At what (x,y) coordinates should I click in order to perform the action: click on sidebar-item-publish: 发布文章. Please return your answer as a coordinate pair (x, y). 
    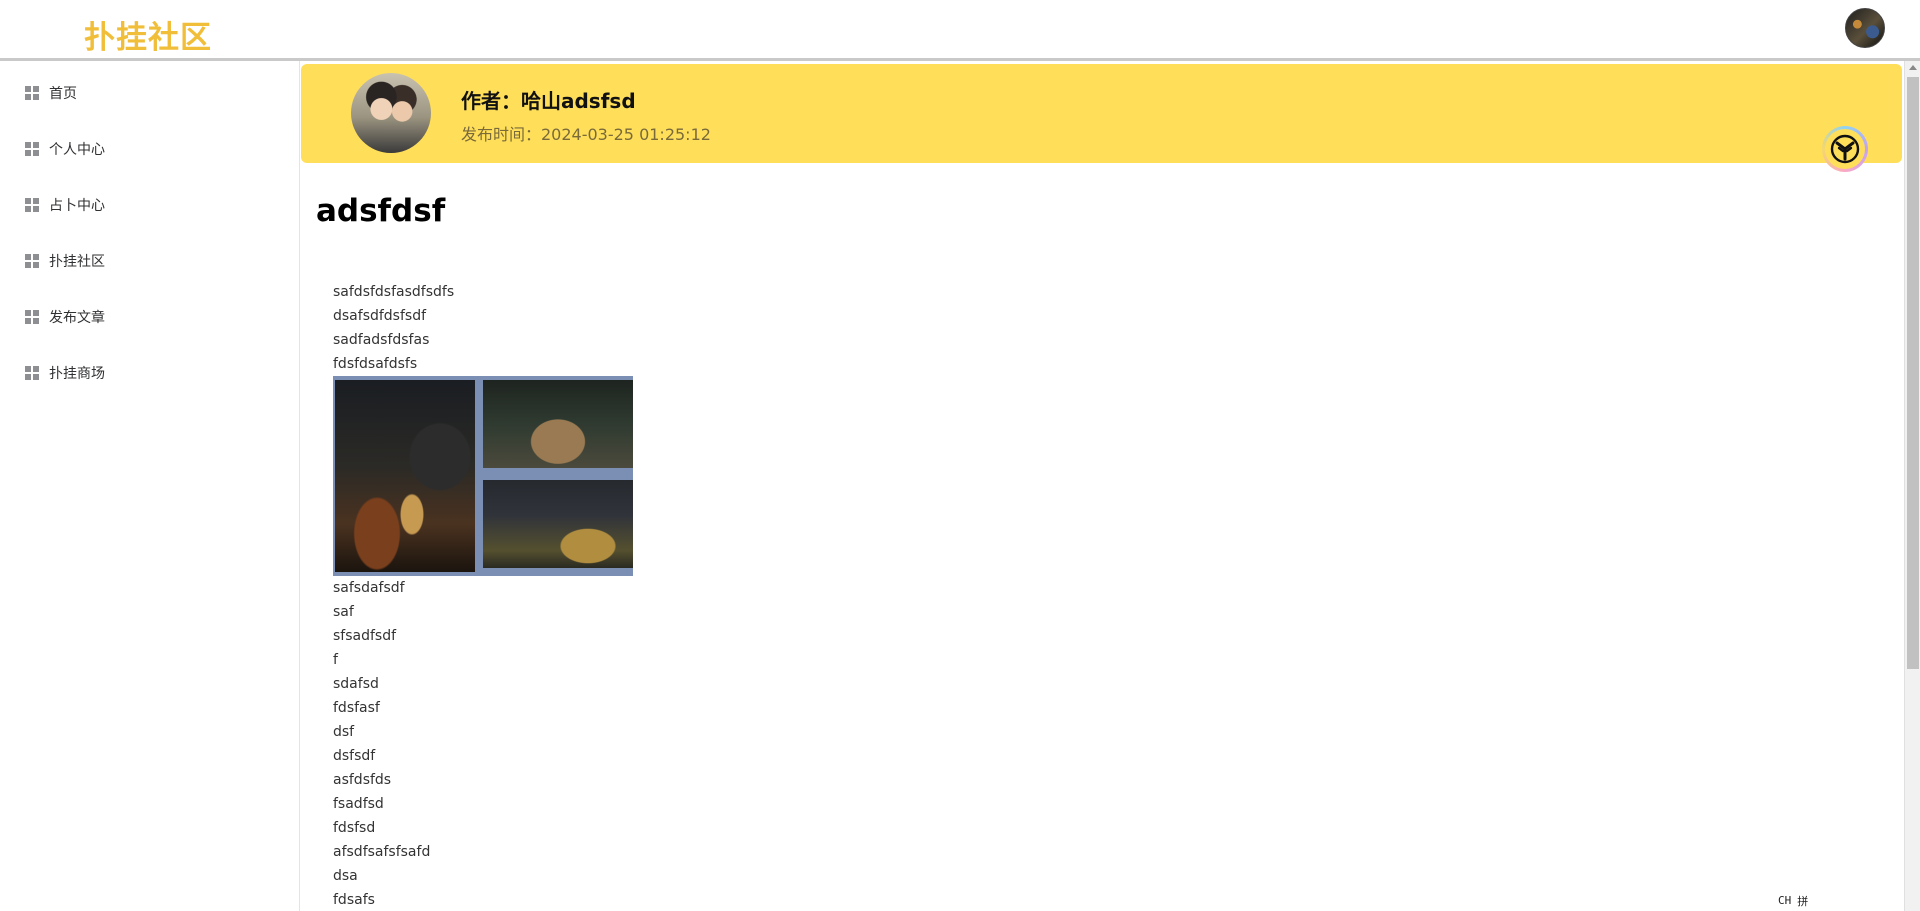
    Looking at the image, I should click on (149, 317).